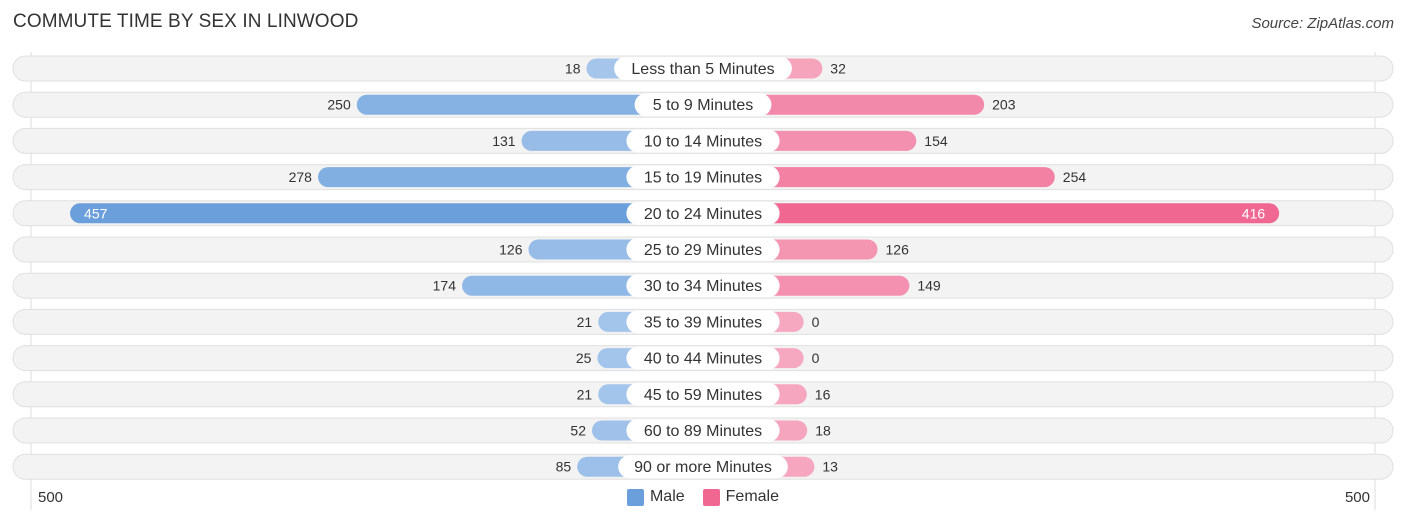  Describe the element at coordinates (301, 177) in the screenshot. I see `value-label-male: 278` at that location.